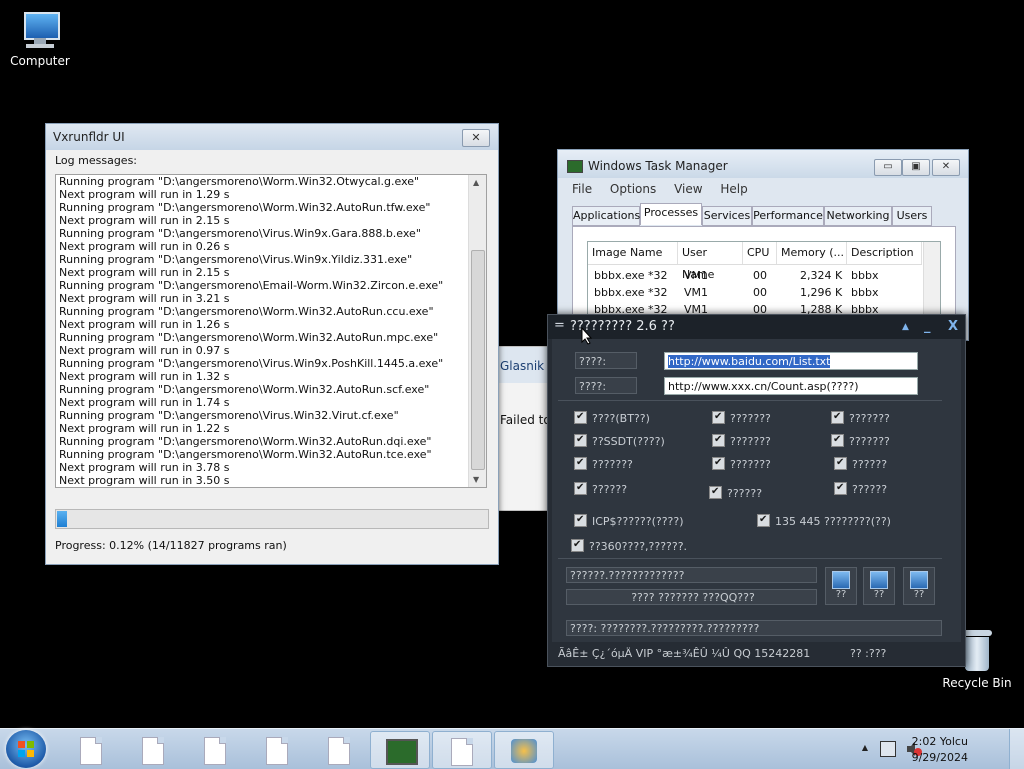 This screenshot has height=769, width=1024. What do you see at coordinates (524, 750) in the screenshot?
I see `taskbar-button-dark-app` at bounding box center [524, 750].